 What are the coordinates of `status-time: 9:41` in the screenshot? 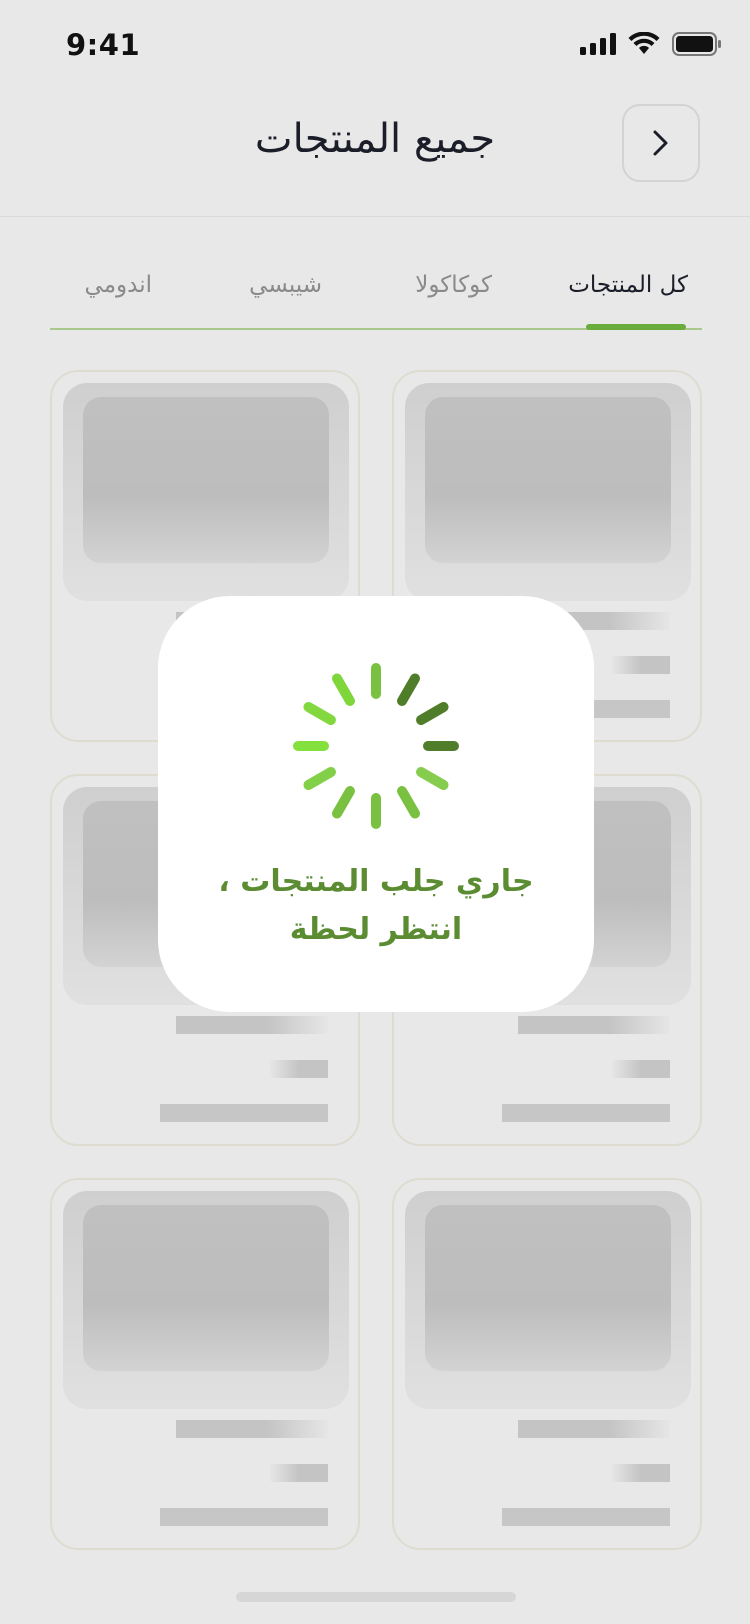 It's located at (103, 45).